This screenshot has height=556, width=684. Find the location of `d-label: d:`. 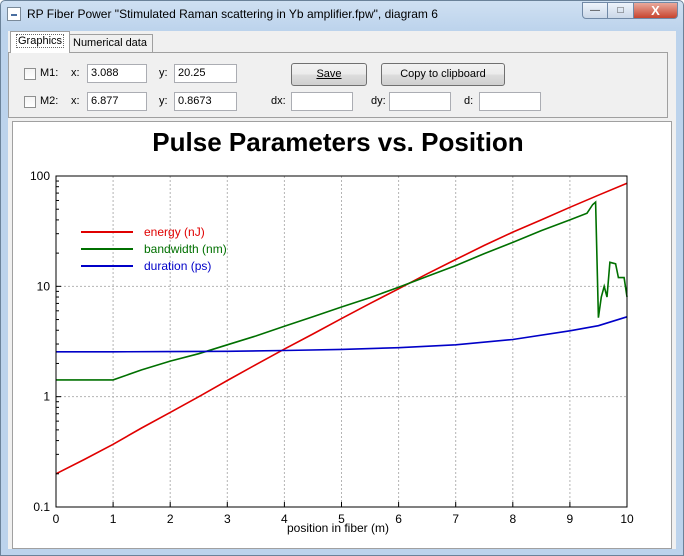

d-label: d: is located at coordinates (469, 101).